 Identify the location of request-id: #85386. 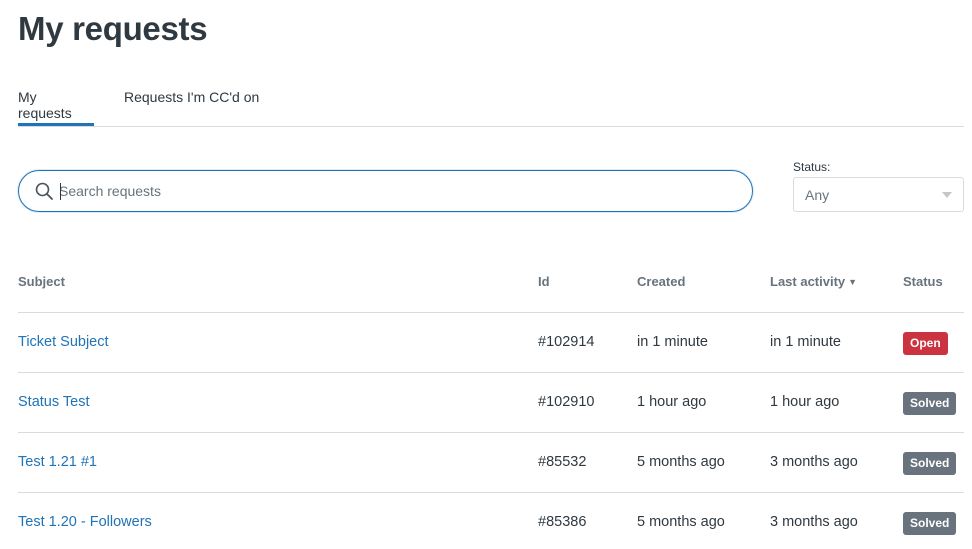
(562, 522).